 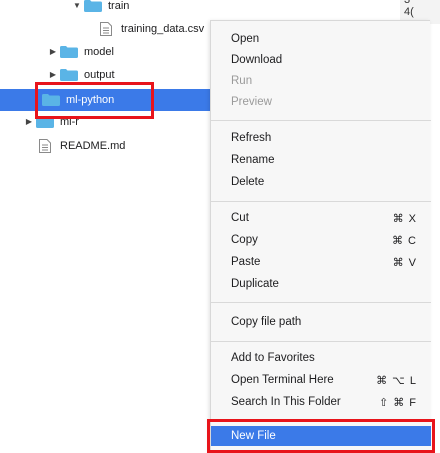 What do you see at coordinates (321, 358) in the screenshot?
I see `menu-item-add-to-favorites: Add to Favorites` at bounding box center [321, 358].